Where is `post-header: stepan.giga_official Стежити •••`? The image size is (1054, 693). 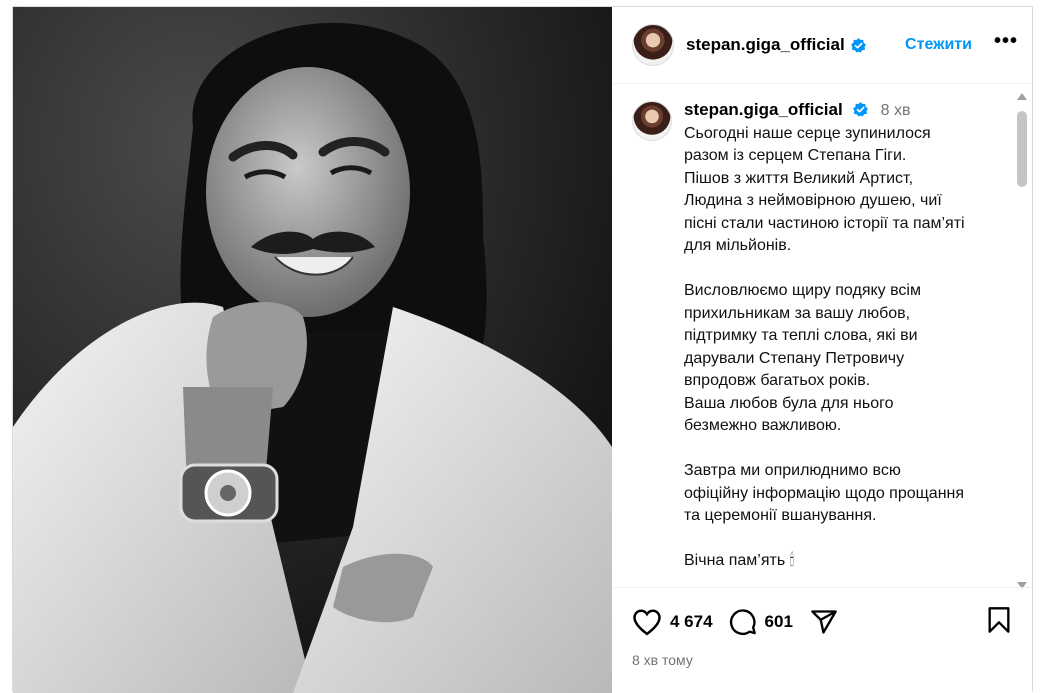
post-header: stepan.giga_official Стежити ••• is located at coordinates (822, 45).